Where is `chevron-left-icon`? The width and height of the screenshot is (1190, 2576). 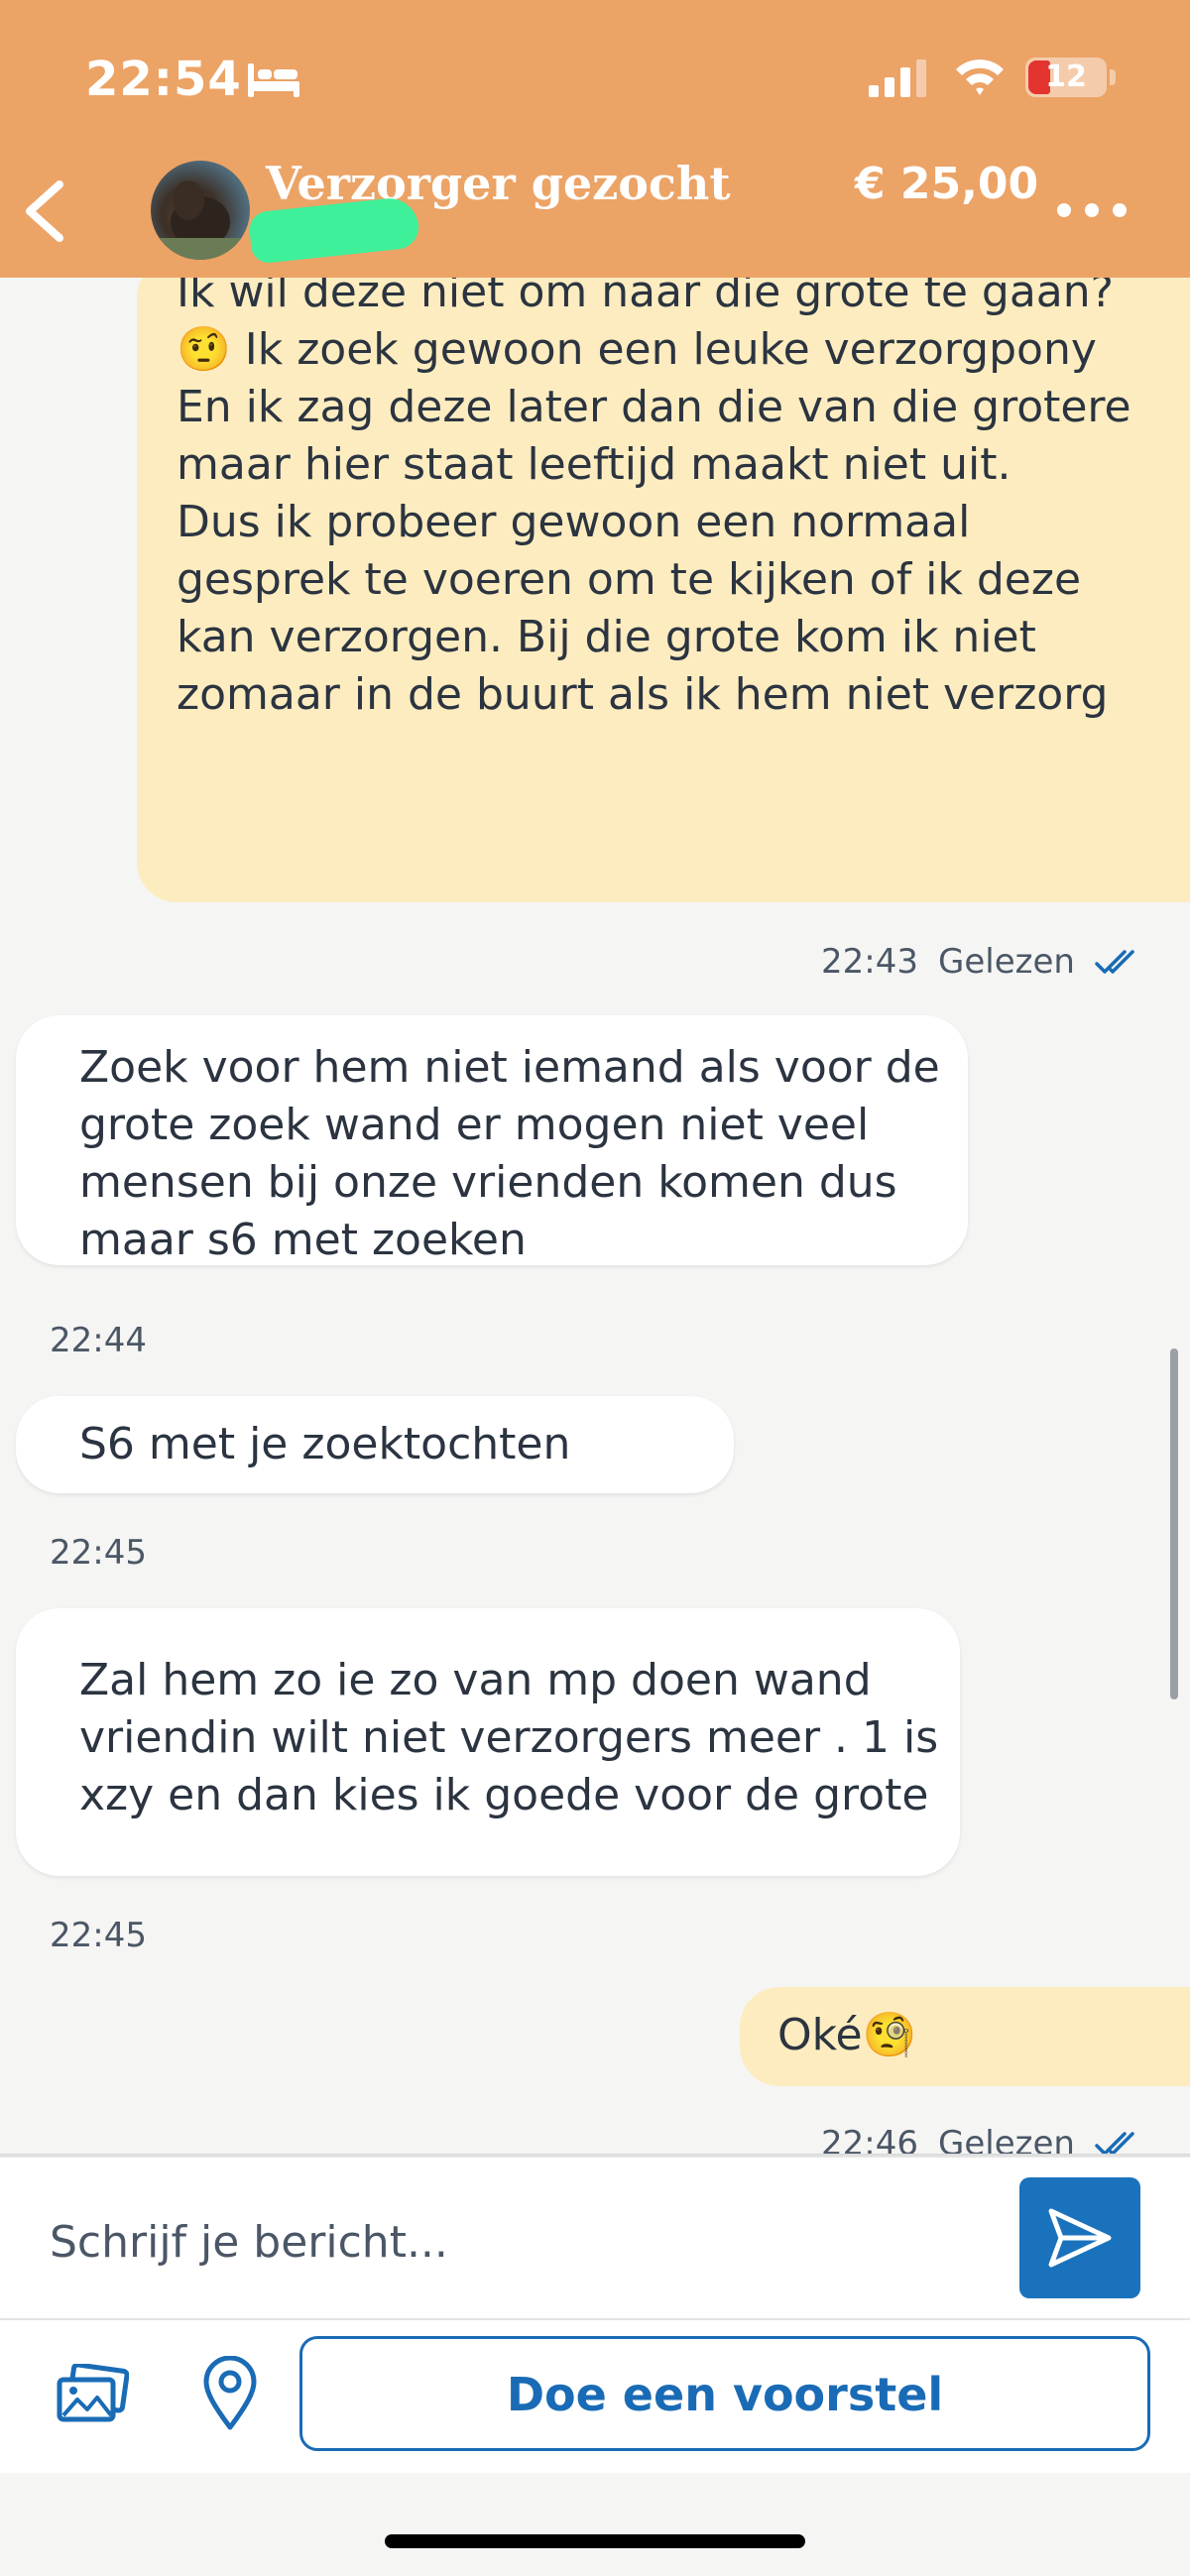
chevron-left-icon is located at coordinates (44, 211).